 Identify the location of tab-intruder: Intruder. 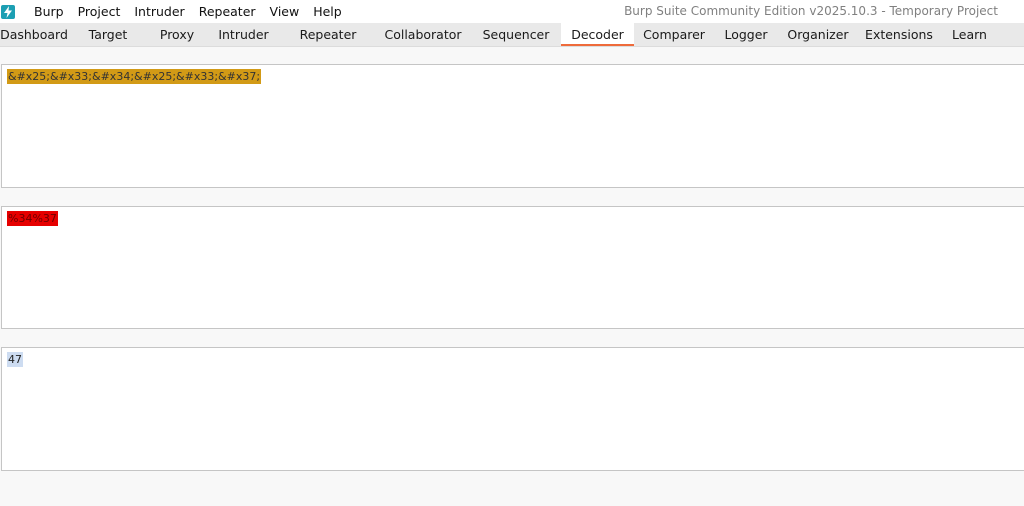
(243, 34).